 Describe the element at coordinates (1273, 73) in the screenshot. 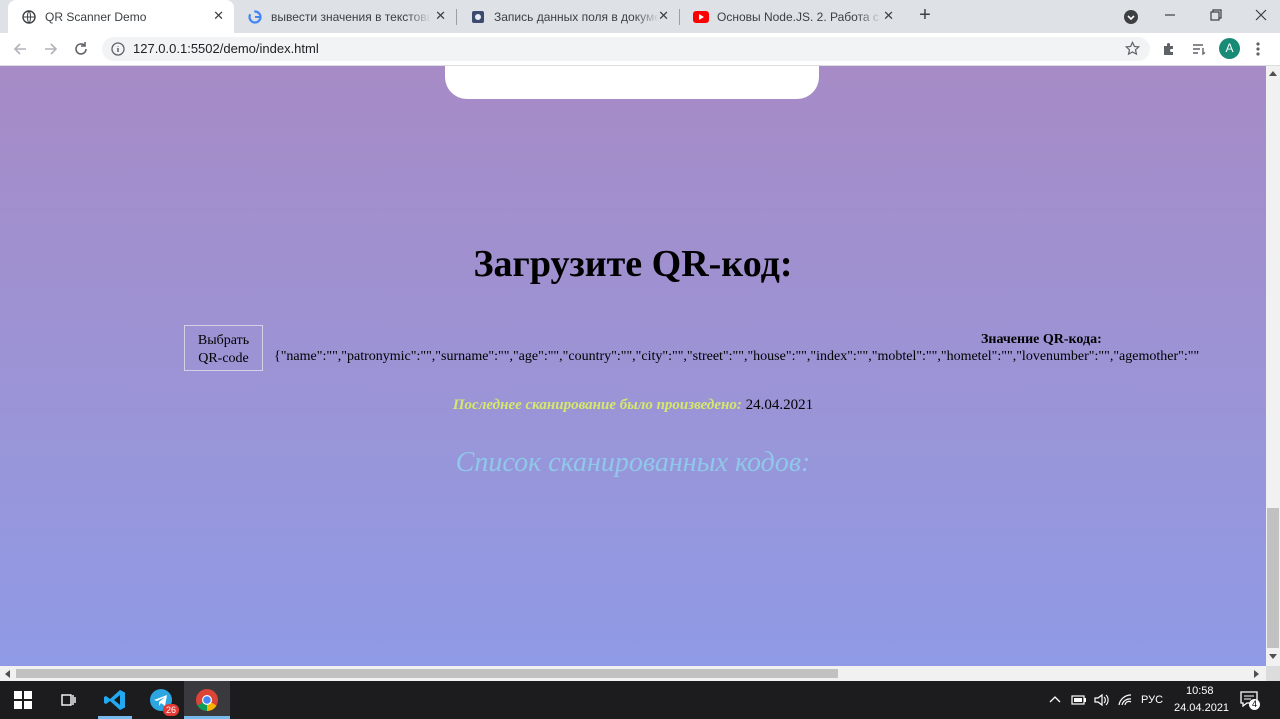

I see `scroll-up-arrow-icon` at that location.